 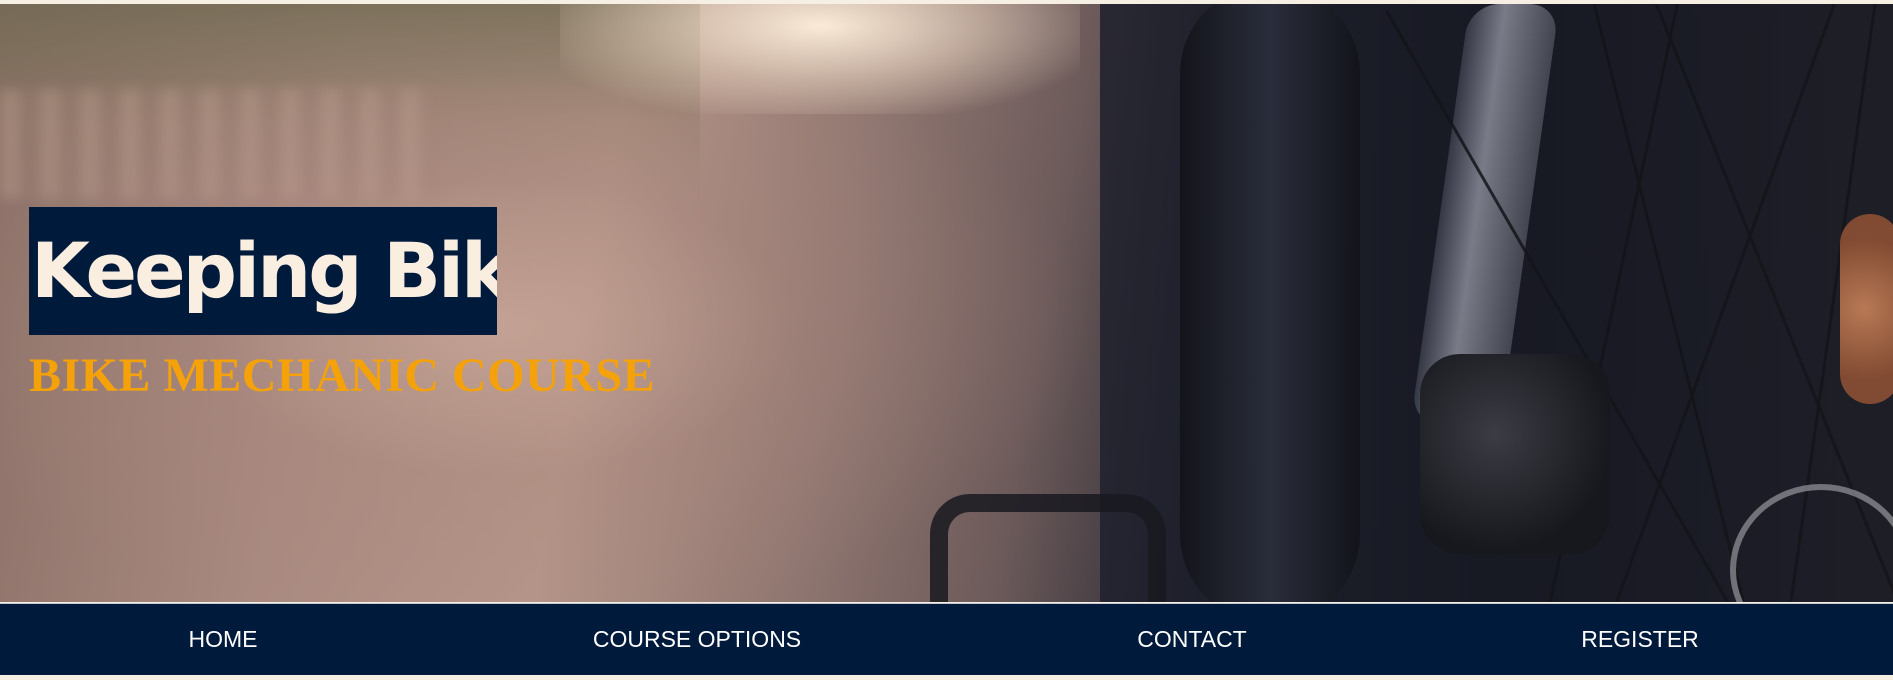 What do you see at coordinates (1515, 454) in the screenshot?
I see `bicycle-brake` at bounding box center [1515, 454].